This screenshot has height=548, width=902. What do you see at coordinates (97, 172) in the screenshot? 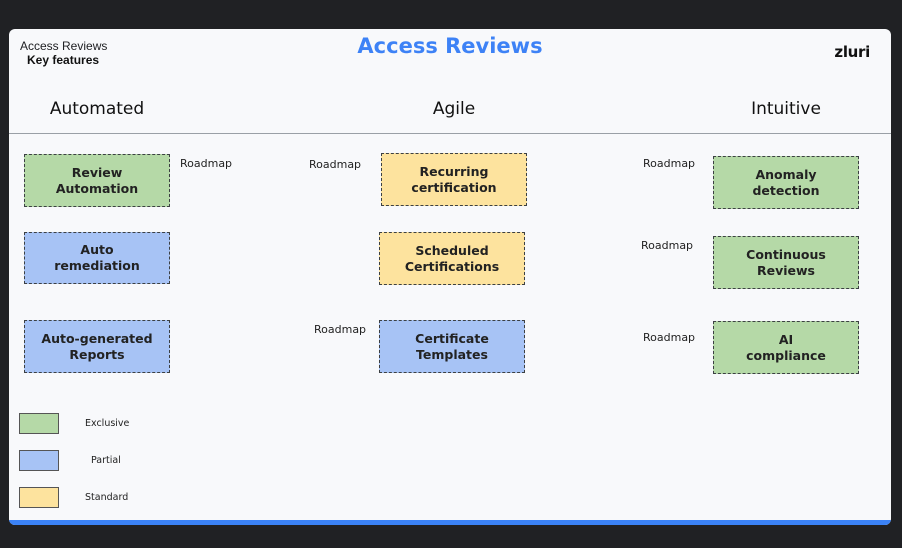
I see `feature-label-line1: Review` at bounding box center [97, 172].